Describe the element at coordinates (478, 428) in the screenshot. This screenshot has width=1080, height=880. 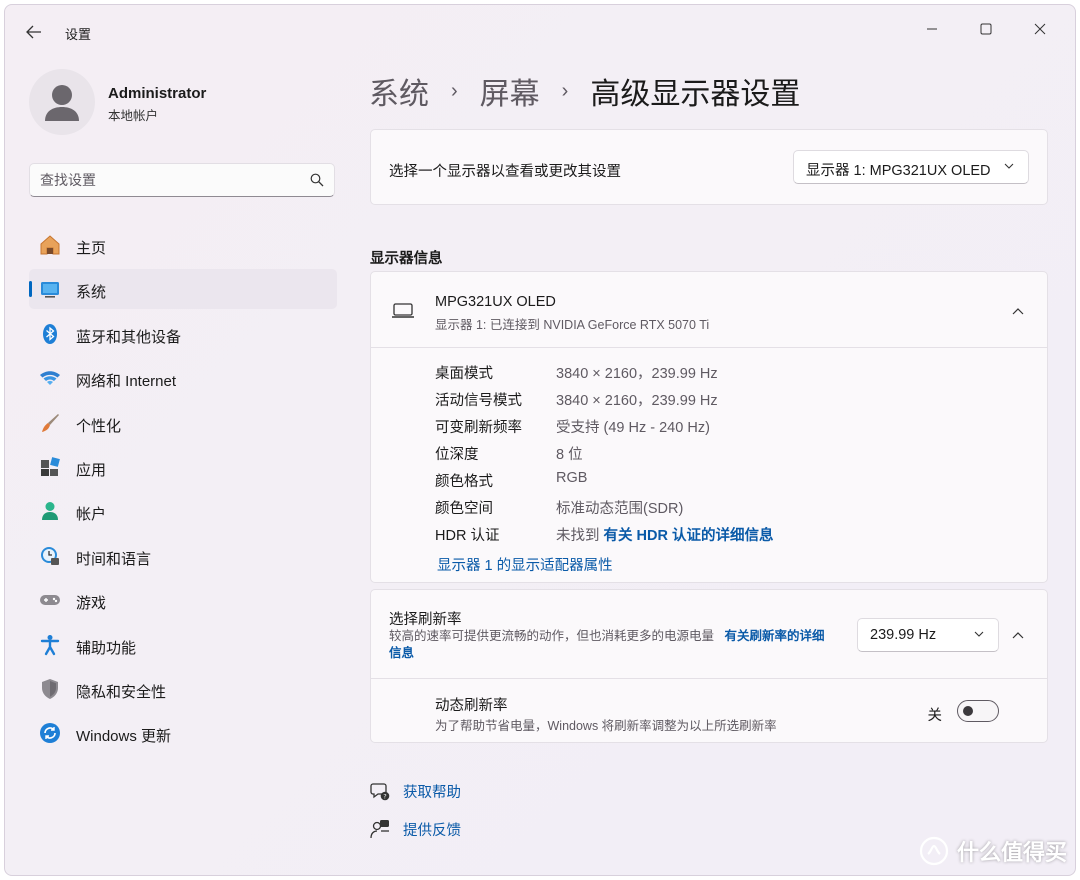
I see `info-key: 可变刷新频率` at that location.